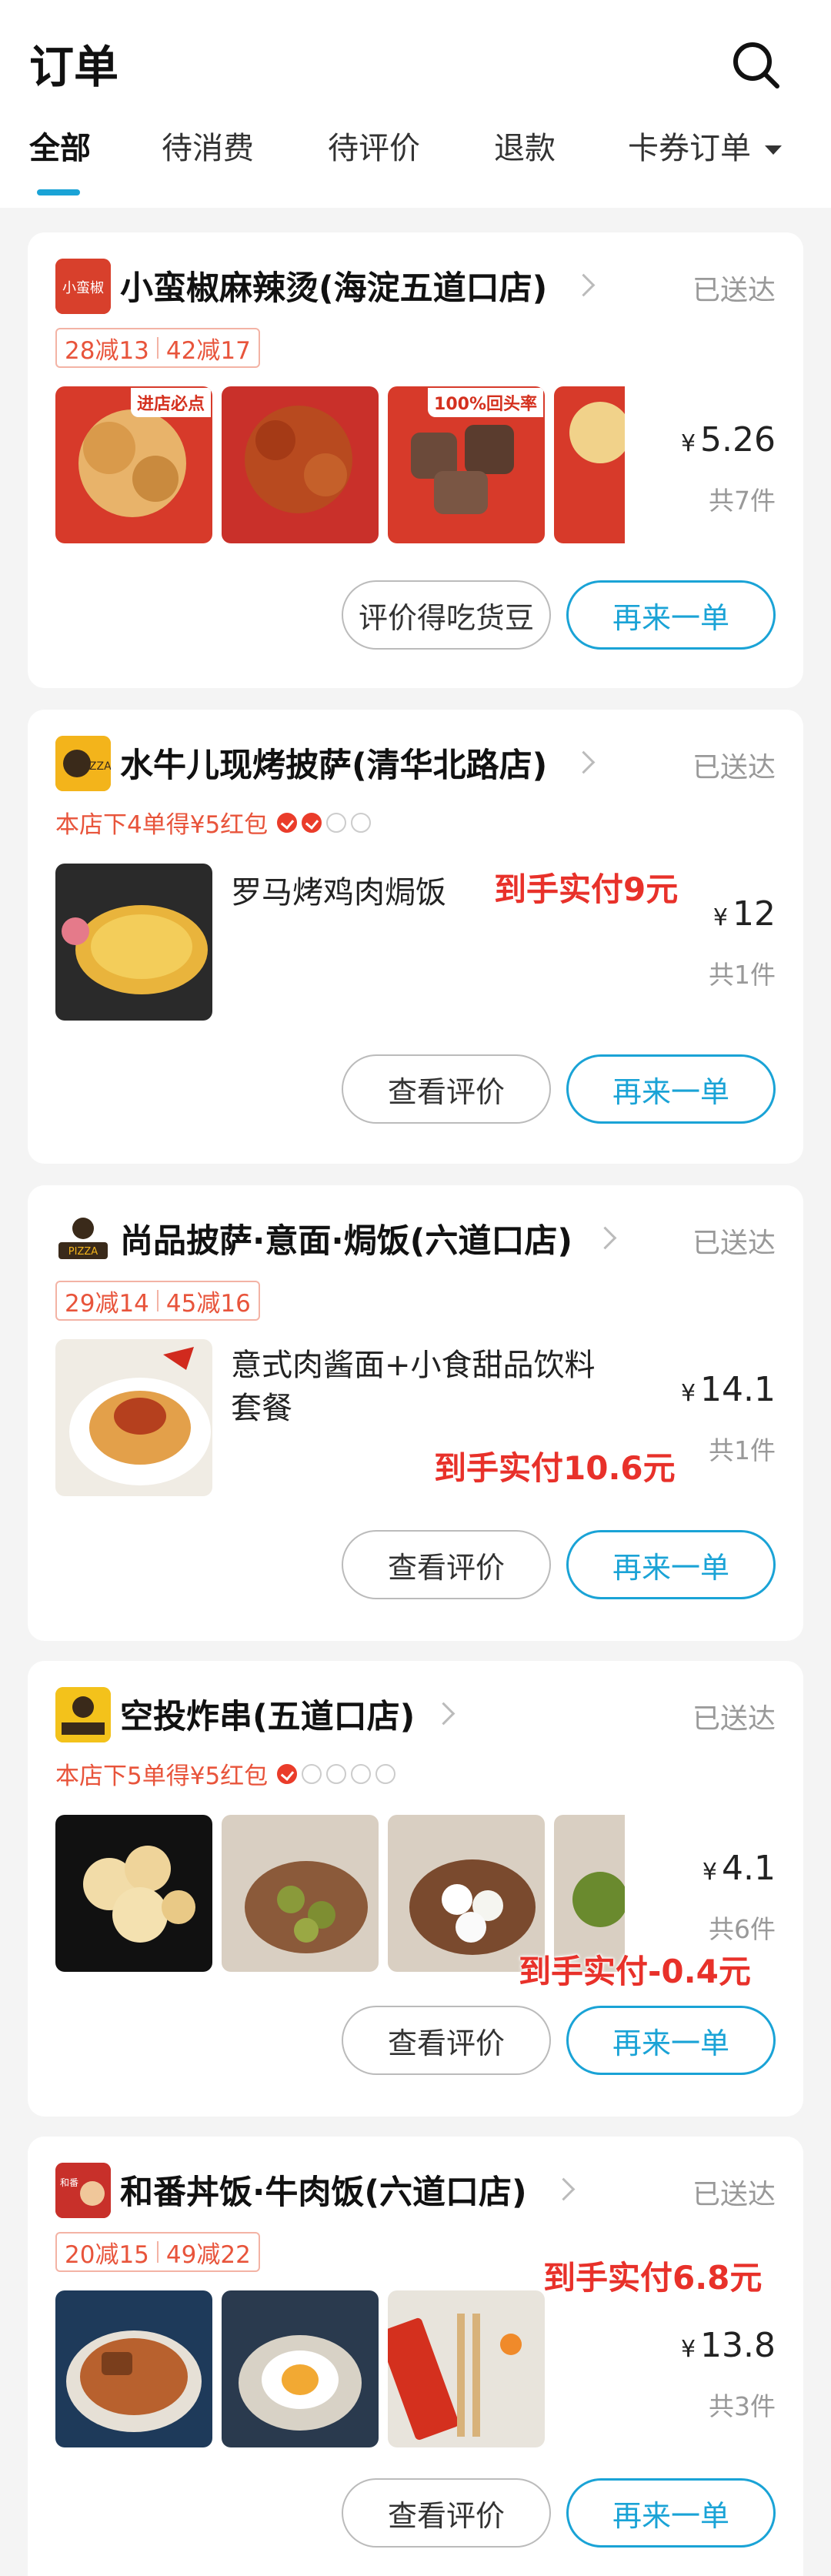 The height and width of the screenshot is (2576, 831). Describe the element at coordinates (740, 1869) in the screenshot. I see `order-price: ¥4.1` at that location.